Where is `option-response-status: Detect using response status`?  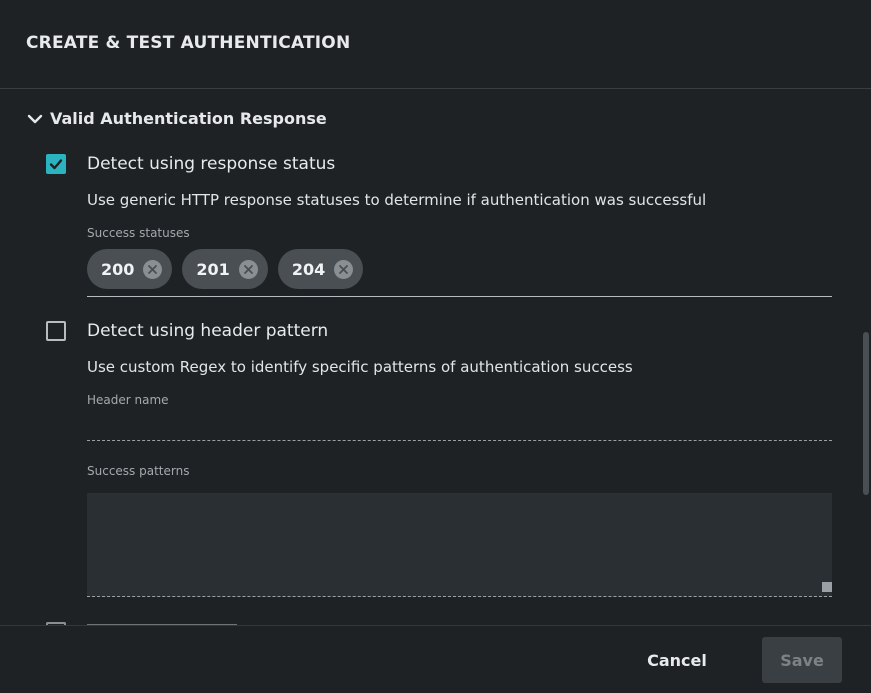
option-response-status: Detect using response status is located at coordinates (190, 164).